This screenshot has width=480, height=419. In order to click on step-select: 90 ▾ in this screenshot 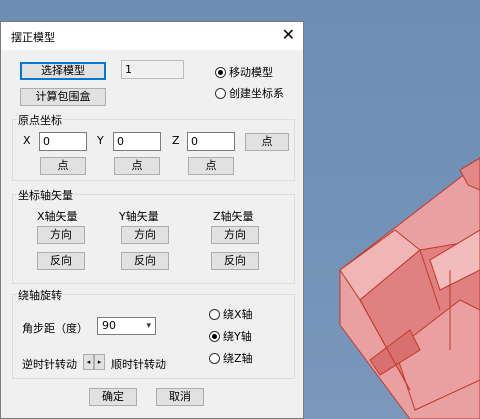, I will do `click(126, 326)`.